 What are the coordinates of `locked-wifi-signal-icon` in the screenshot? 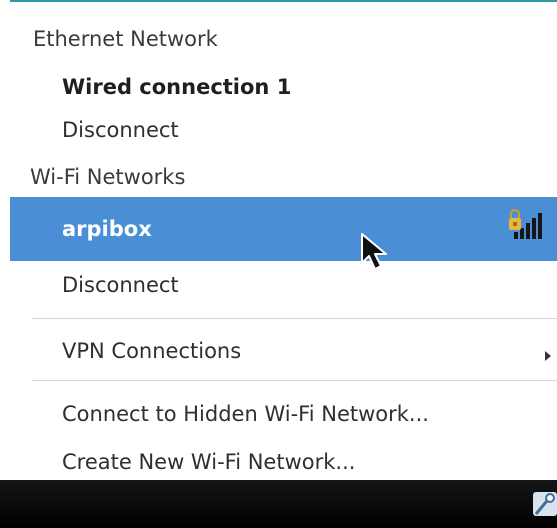 It's located at (525, 224).